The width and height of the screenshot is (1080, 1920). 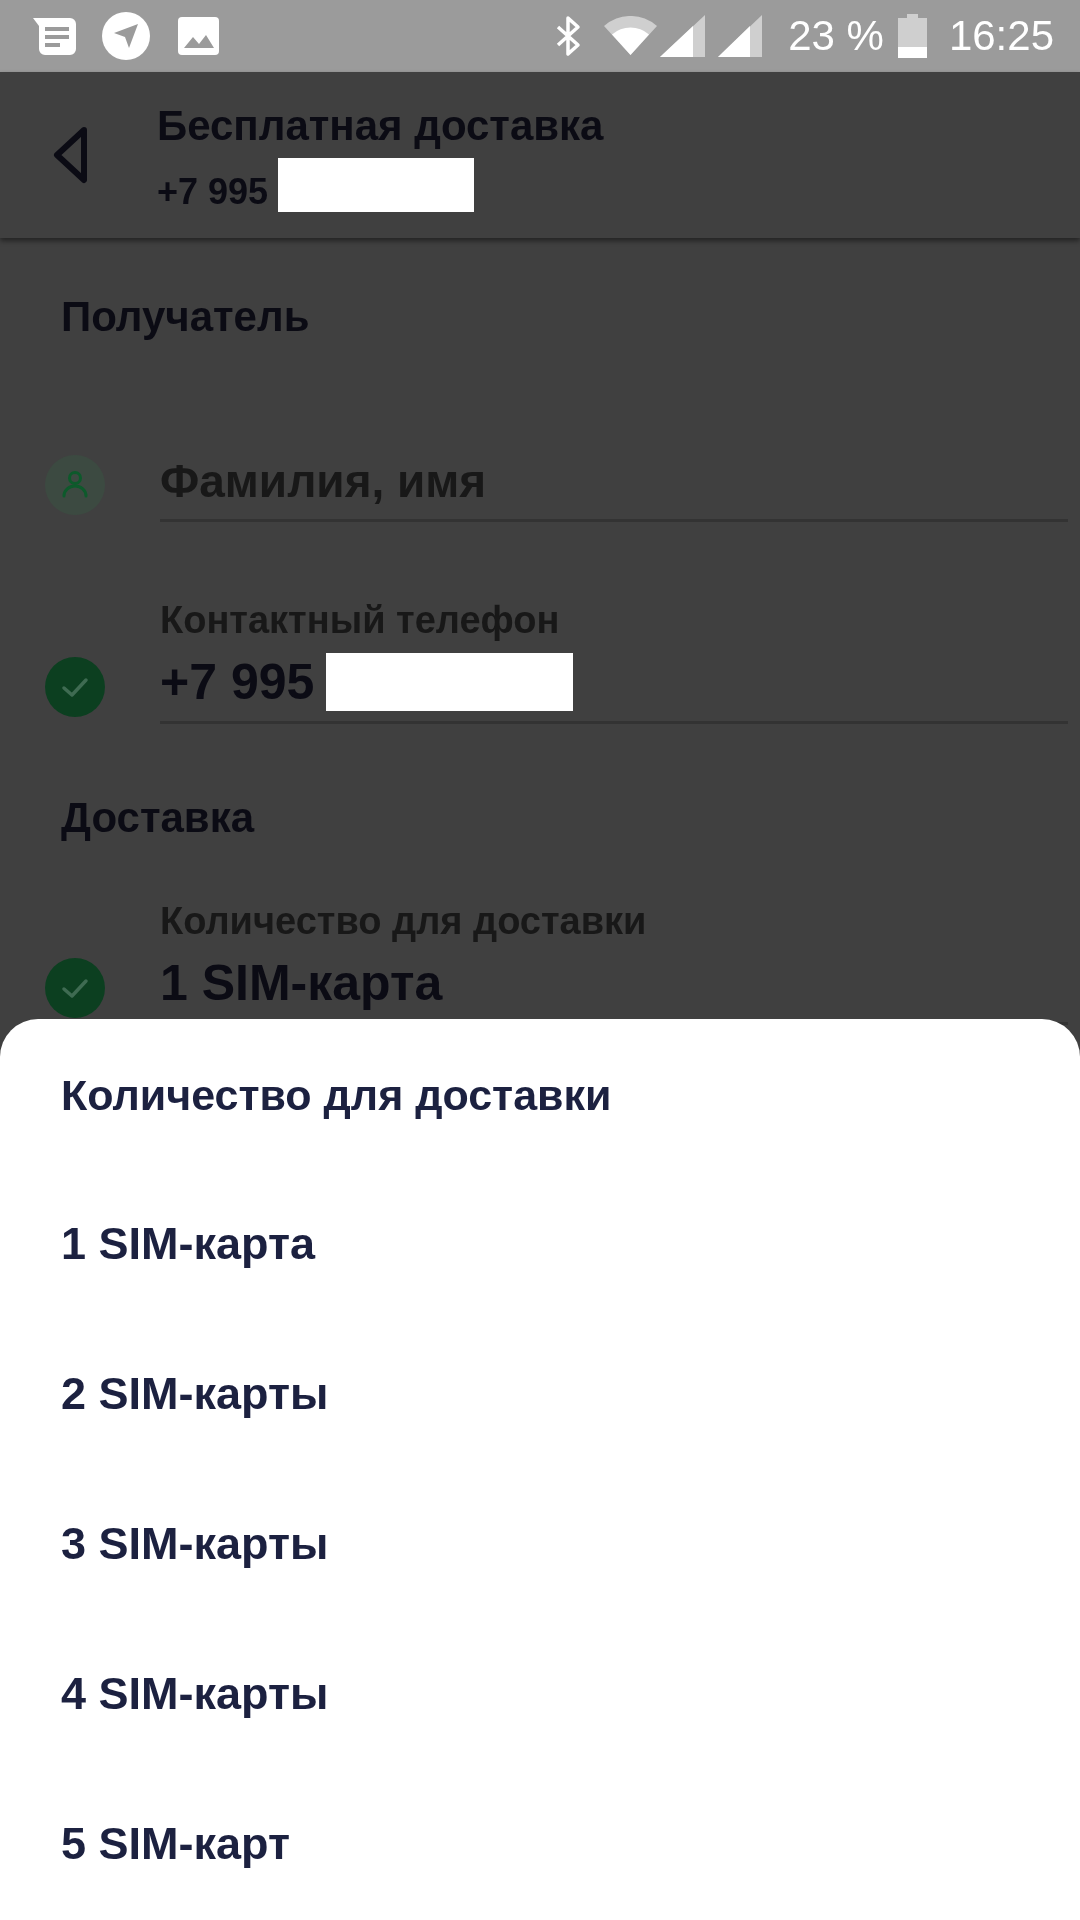 I want to click on option-item: 5 SIM-карт, so click(x=540, y=1844).